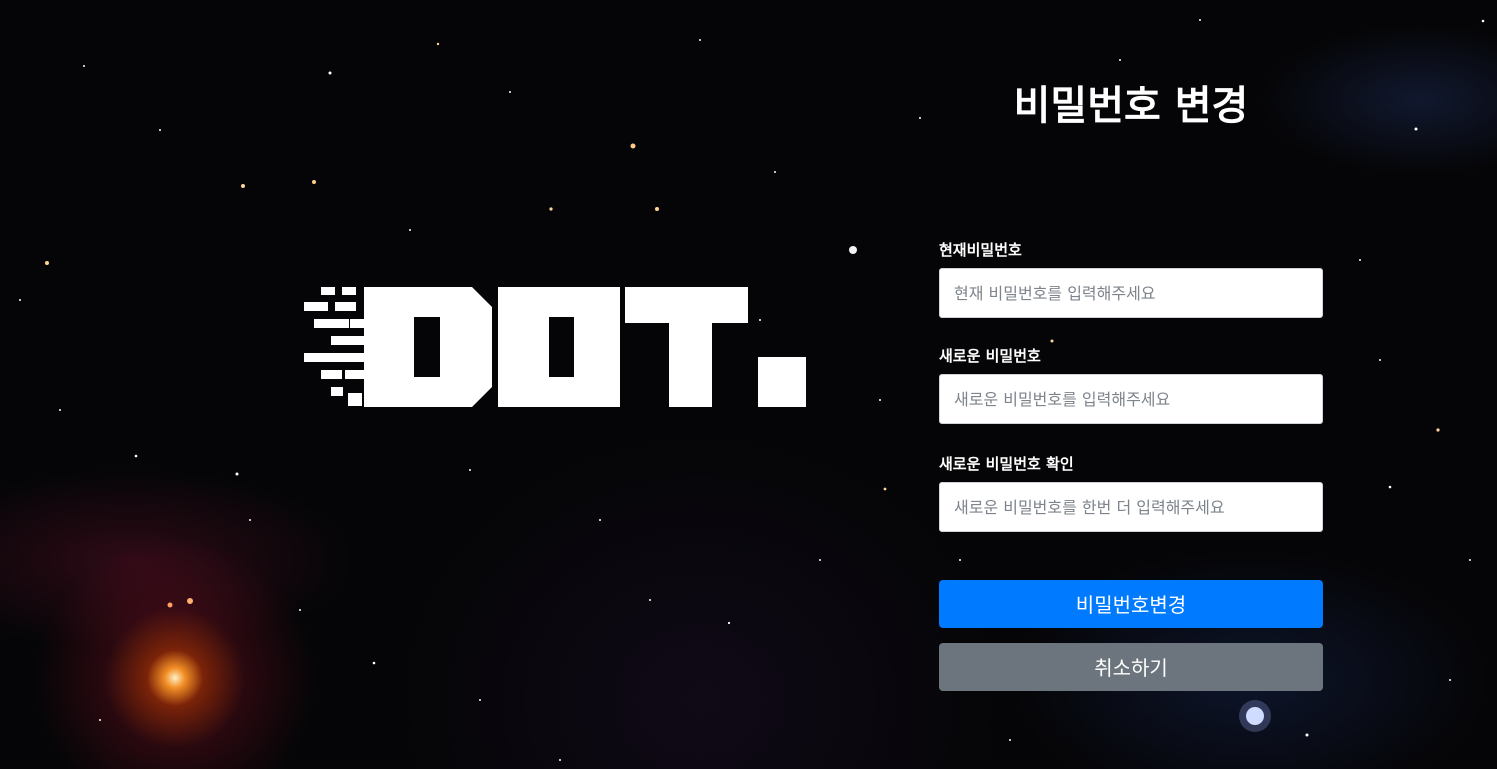  I want to click on current-password-input, so click(1131, 293).